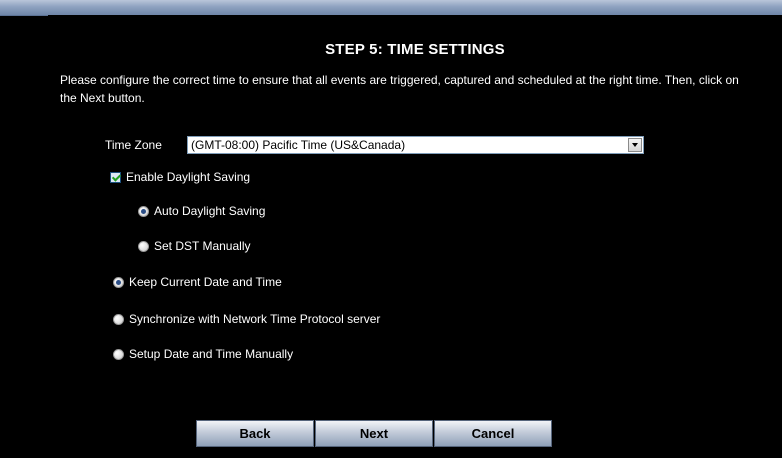 The image size is (782, 458). What do you see at coordinates (255, 433) in the screenshot?
I see `back-button: Back` at bounding box center [255, 433].